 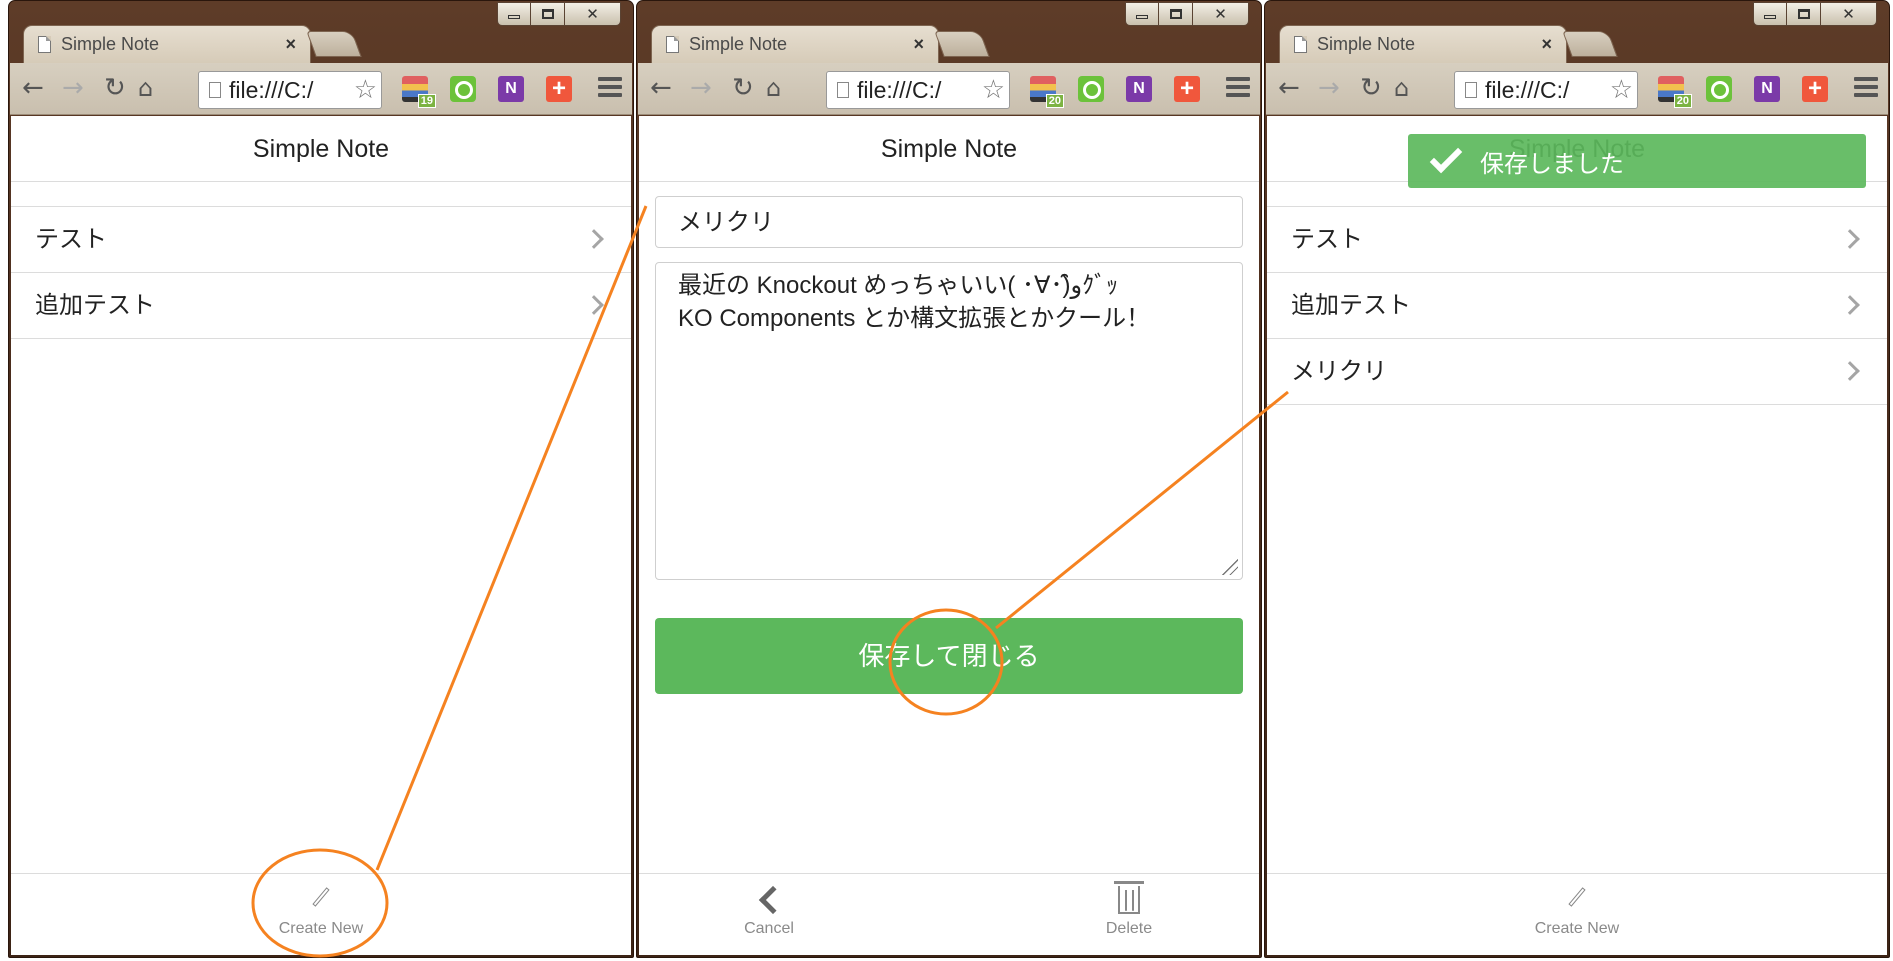 I want to click on note-list: テスト 追加テスト, so click(x=321, y=272).